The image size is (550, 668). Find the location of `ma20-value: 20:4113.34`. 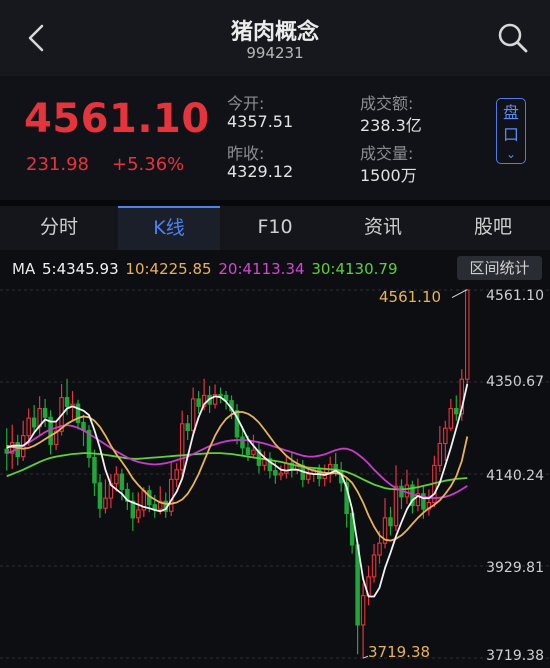

ma20-value: 20:4113.34 is located at coordinates (261, 269).